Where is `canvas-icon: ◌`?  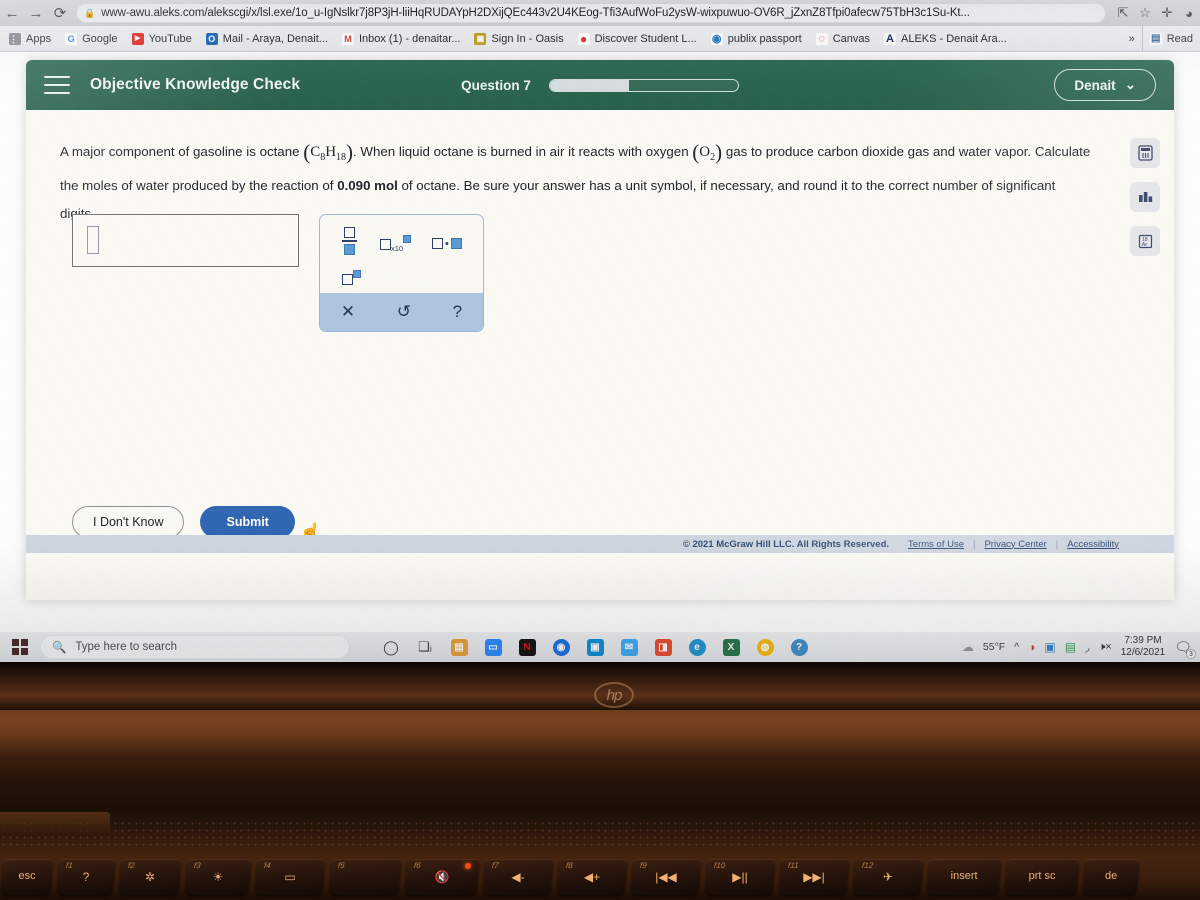 canvas-icon: ◌ is located at coordinates (821, 38).